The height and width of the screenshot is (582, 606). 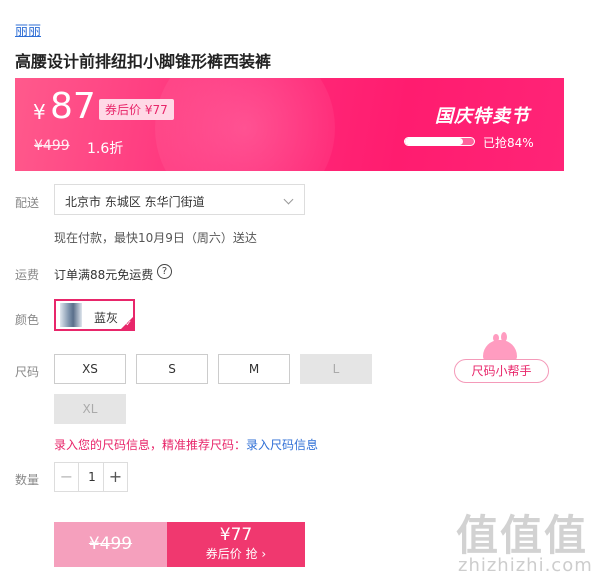 What do you see at coordinates (508, 143) in the screenshot?
I see `sold-percentage: 已抢84%` at bounding box center [508, 143].